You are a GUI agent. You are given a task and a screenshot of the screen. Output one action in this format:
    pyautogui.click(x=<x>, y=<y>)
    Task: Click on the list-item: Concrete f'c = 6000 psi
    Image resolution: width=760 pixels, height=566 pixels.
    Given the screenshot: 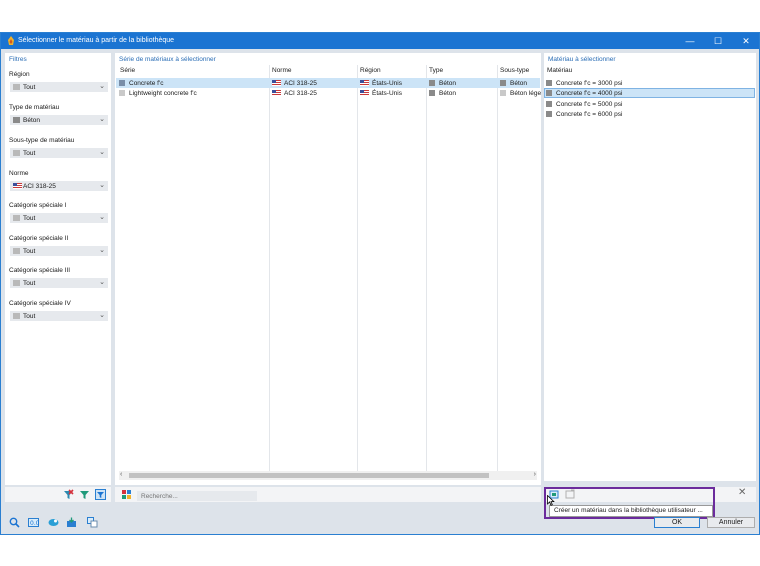 What is the action you would take?
    pyautogui.click(x=649, y=114)
    